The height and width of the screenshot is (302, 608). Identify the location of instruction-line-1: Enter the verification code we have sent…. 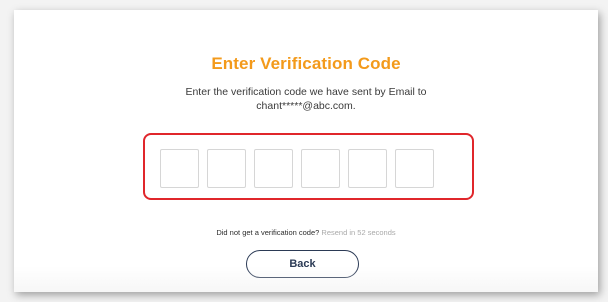
(306, 92).